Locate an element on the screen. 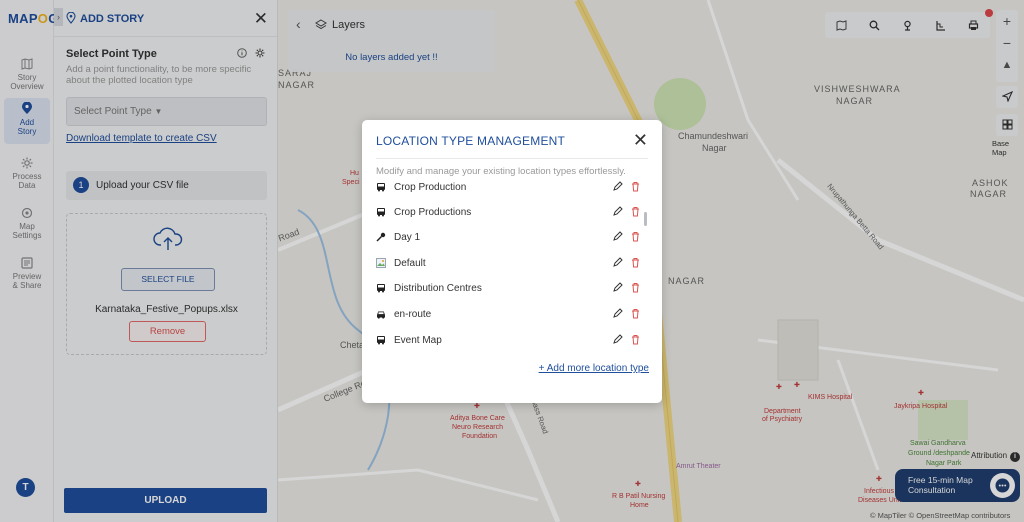  image-icon is located at coordinates (381, 263).